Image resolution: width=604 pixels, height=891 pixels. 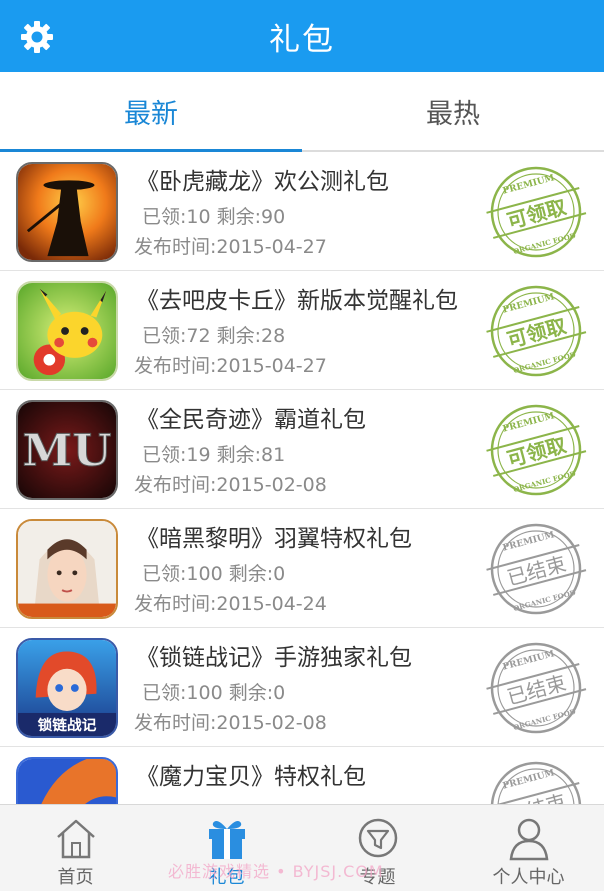 What do you see at coordinates (37, 37) in the screenshot?
I see `gear-icon` at bounding box center [37, 37].